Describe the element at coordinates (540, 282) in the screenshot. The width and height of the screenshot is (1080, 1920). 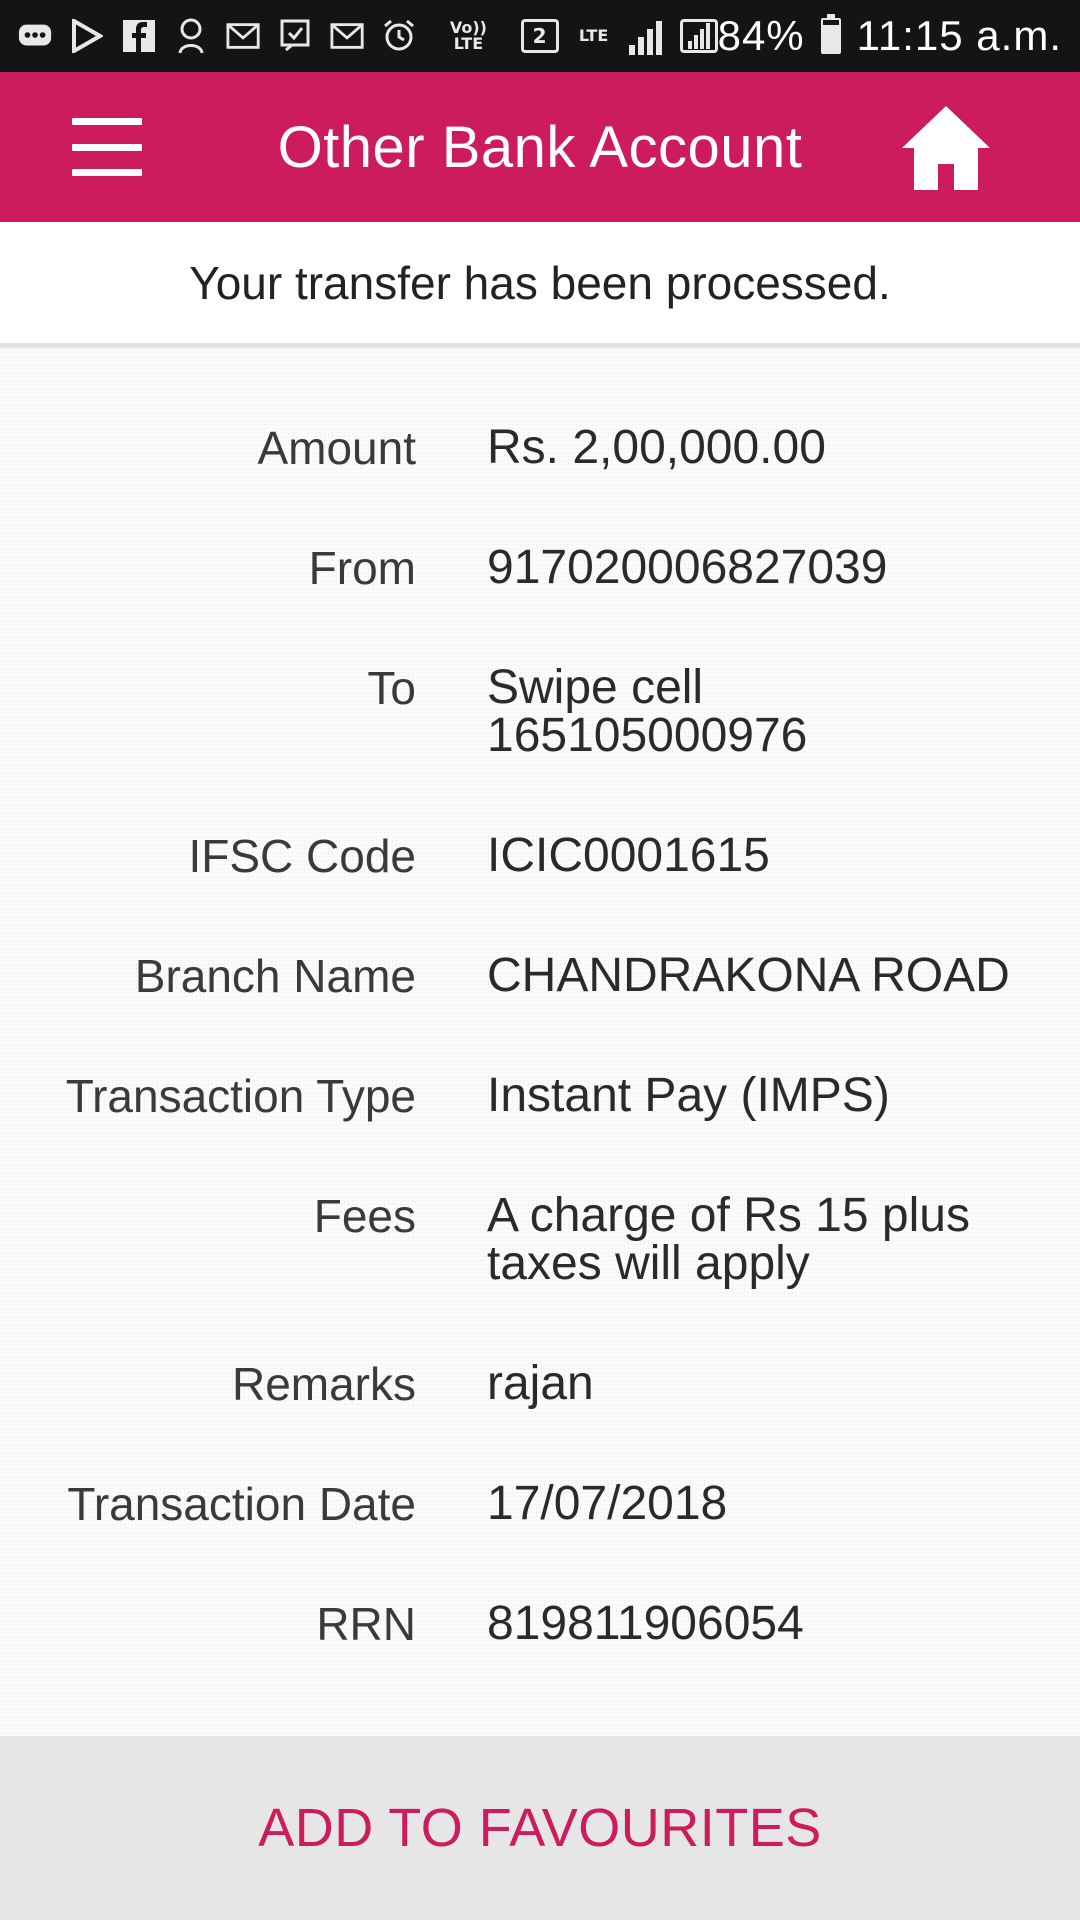
I see `confirmation-message: Your transfer has been processed.` at that location.